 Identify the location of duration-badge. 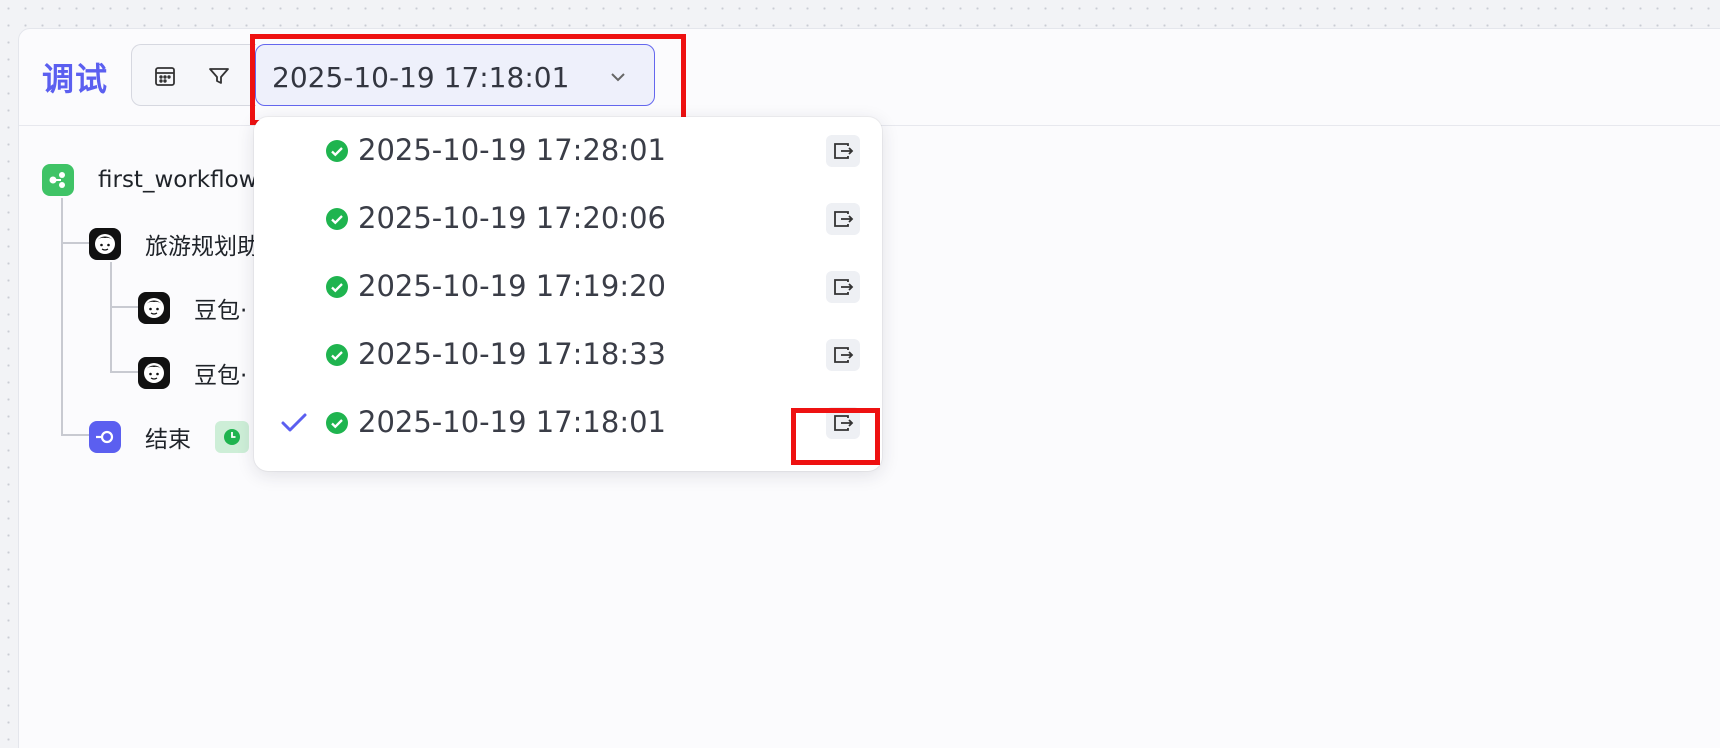
(232, 437).